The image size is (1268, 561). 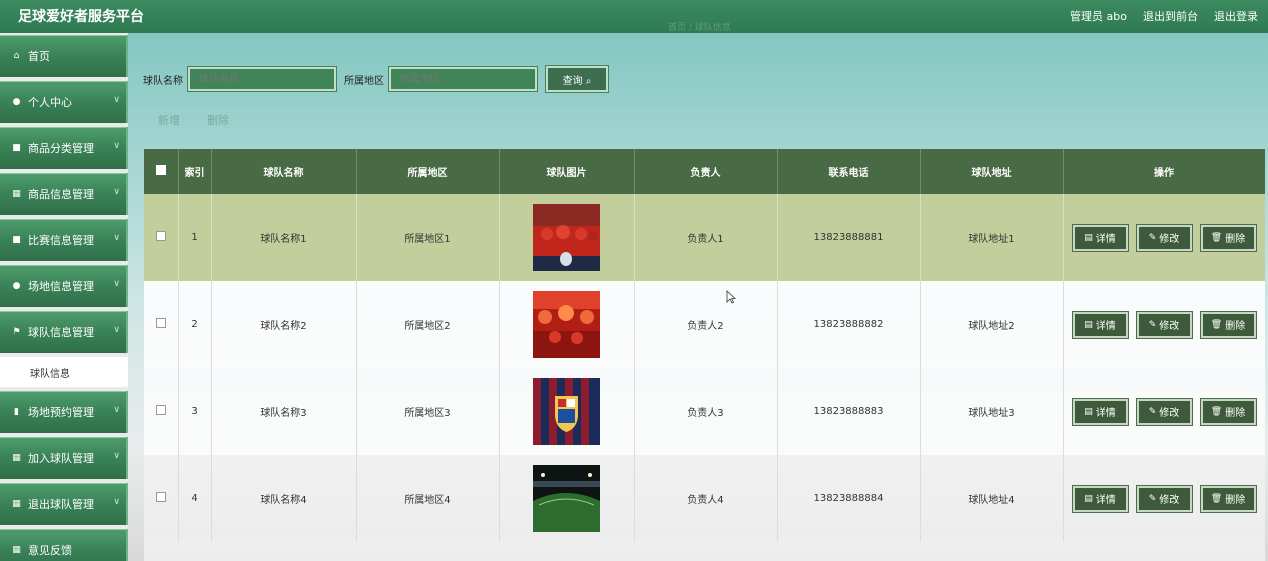 What do you see at coordinates (849, 171) in the screenshot?
I see `column-header: 联系电话` at bounding box center [849, 171].